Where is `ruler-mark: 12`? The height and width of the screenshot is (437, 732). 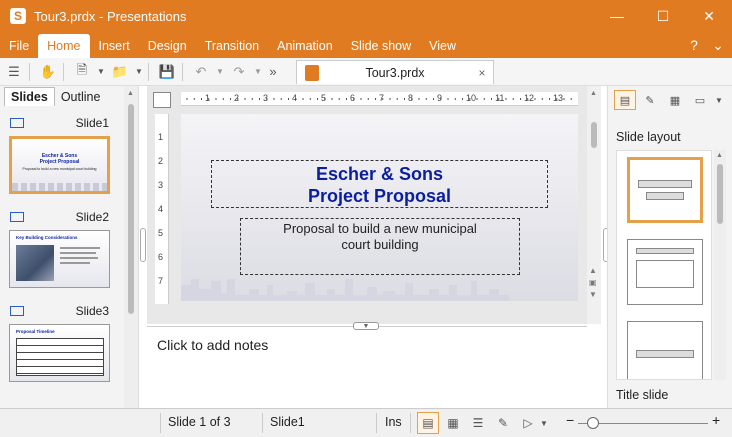
ruler-mark: 12 is located at coordinates (529, 98).